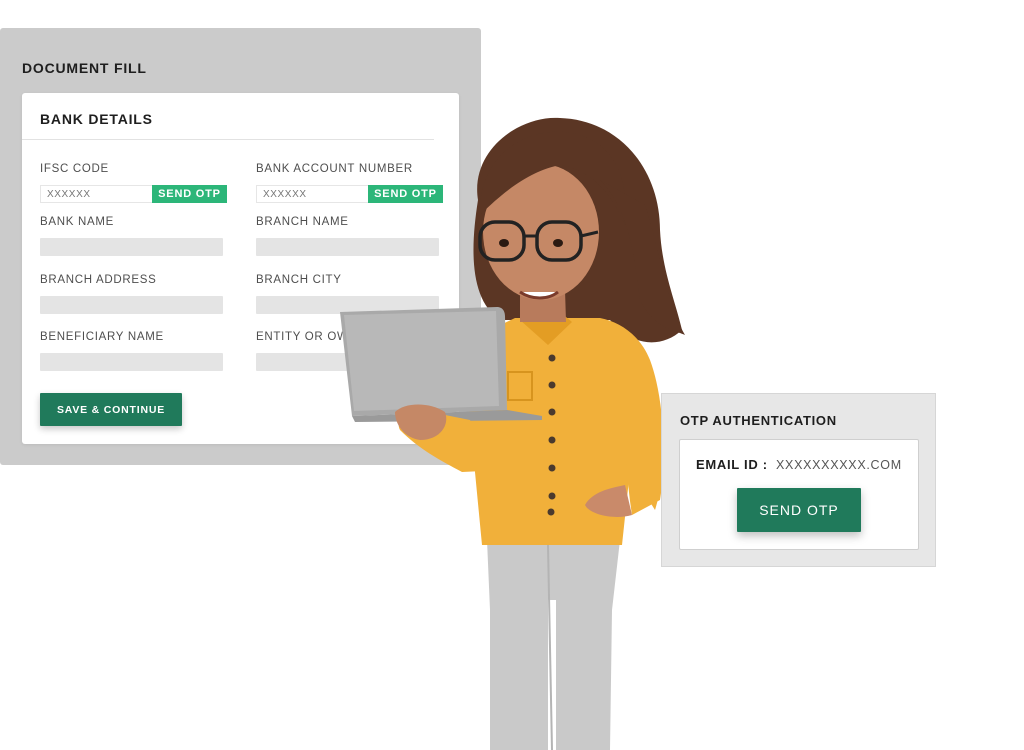 The image size is (1024, 750). Describe the element at coordinates (84, 68) in the screenshot. I see `document-fill-title: DOCUMENT FILL` at that location.